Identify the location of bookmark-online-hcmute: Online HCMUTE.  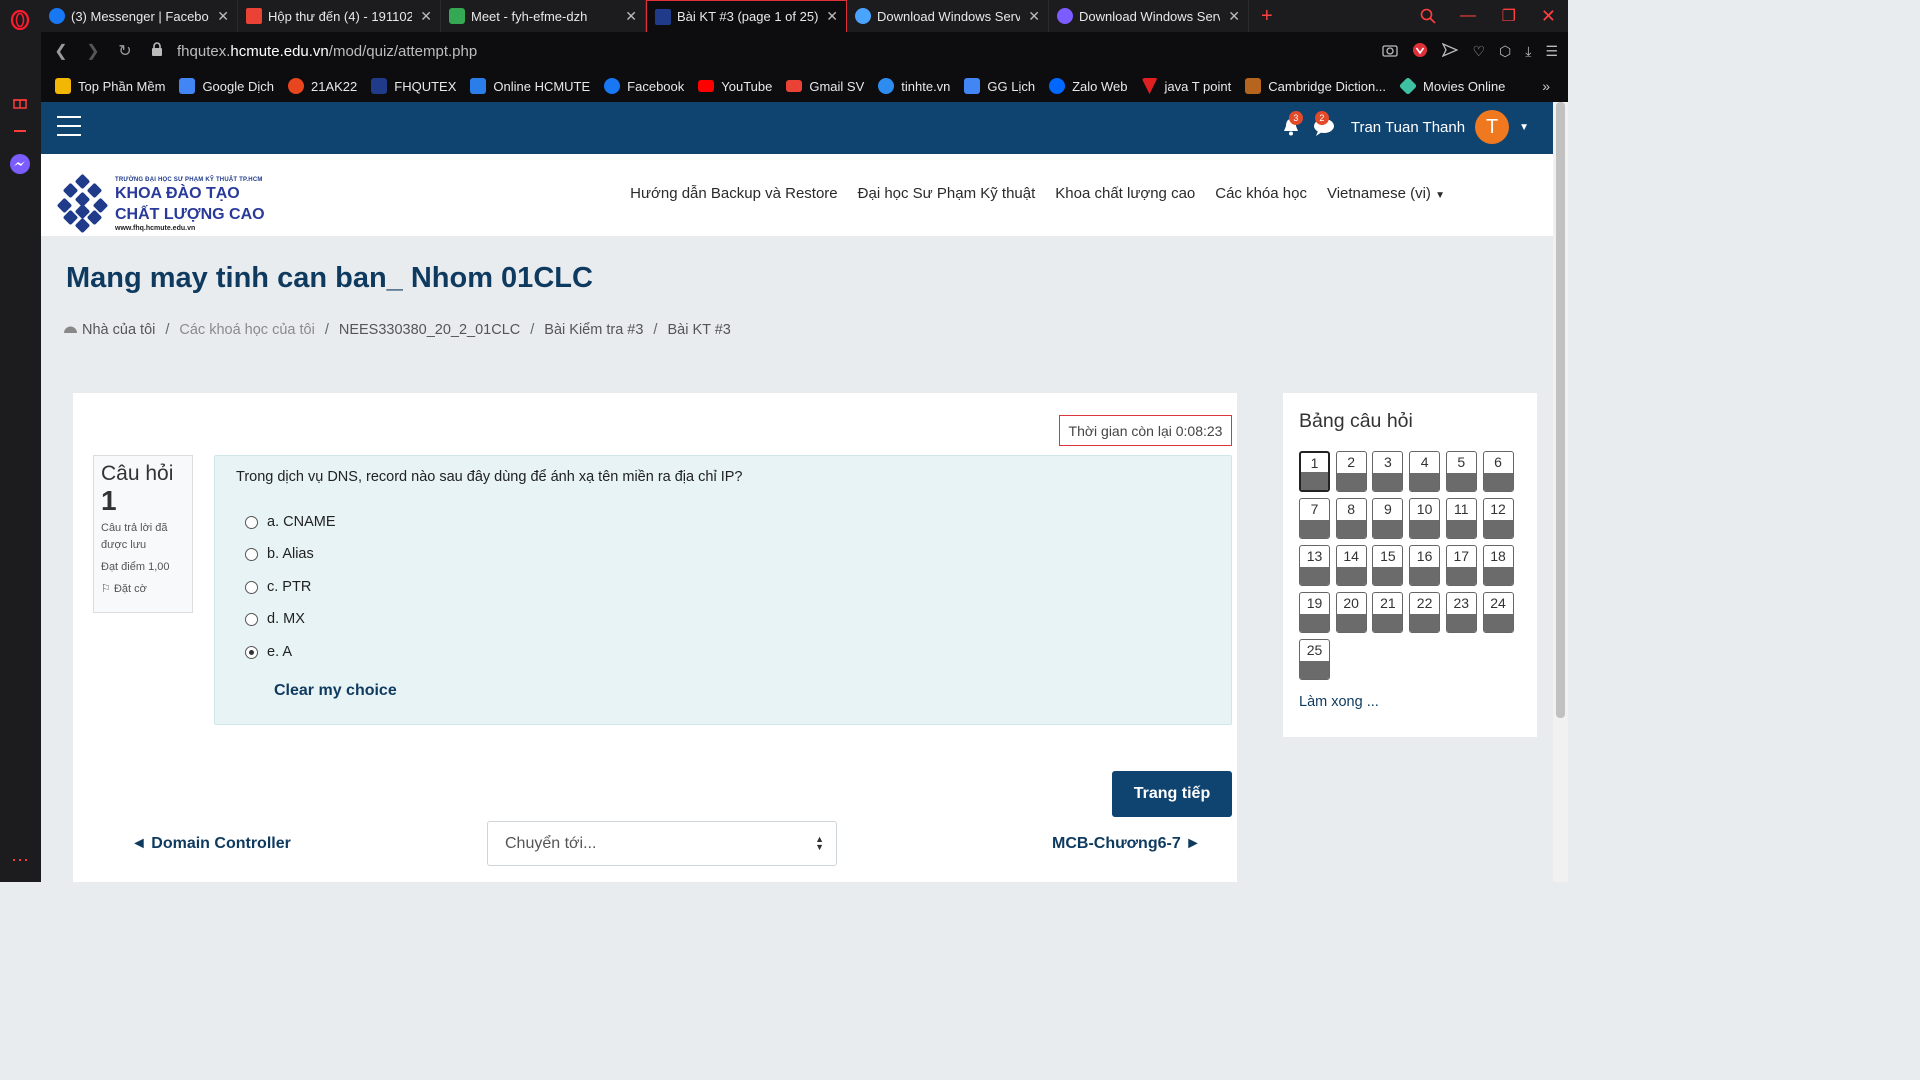
(530, 86).